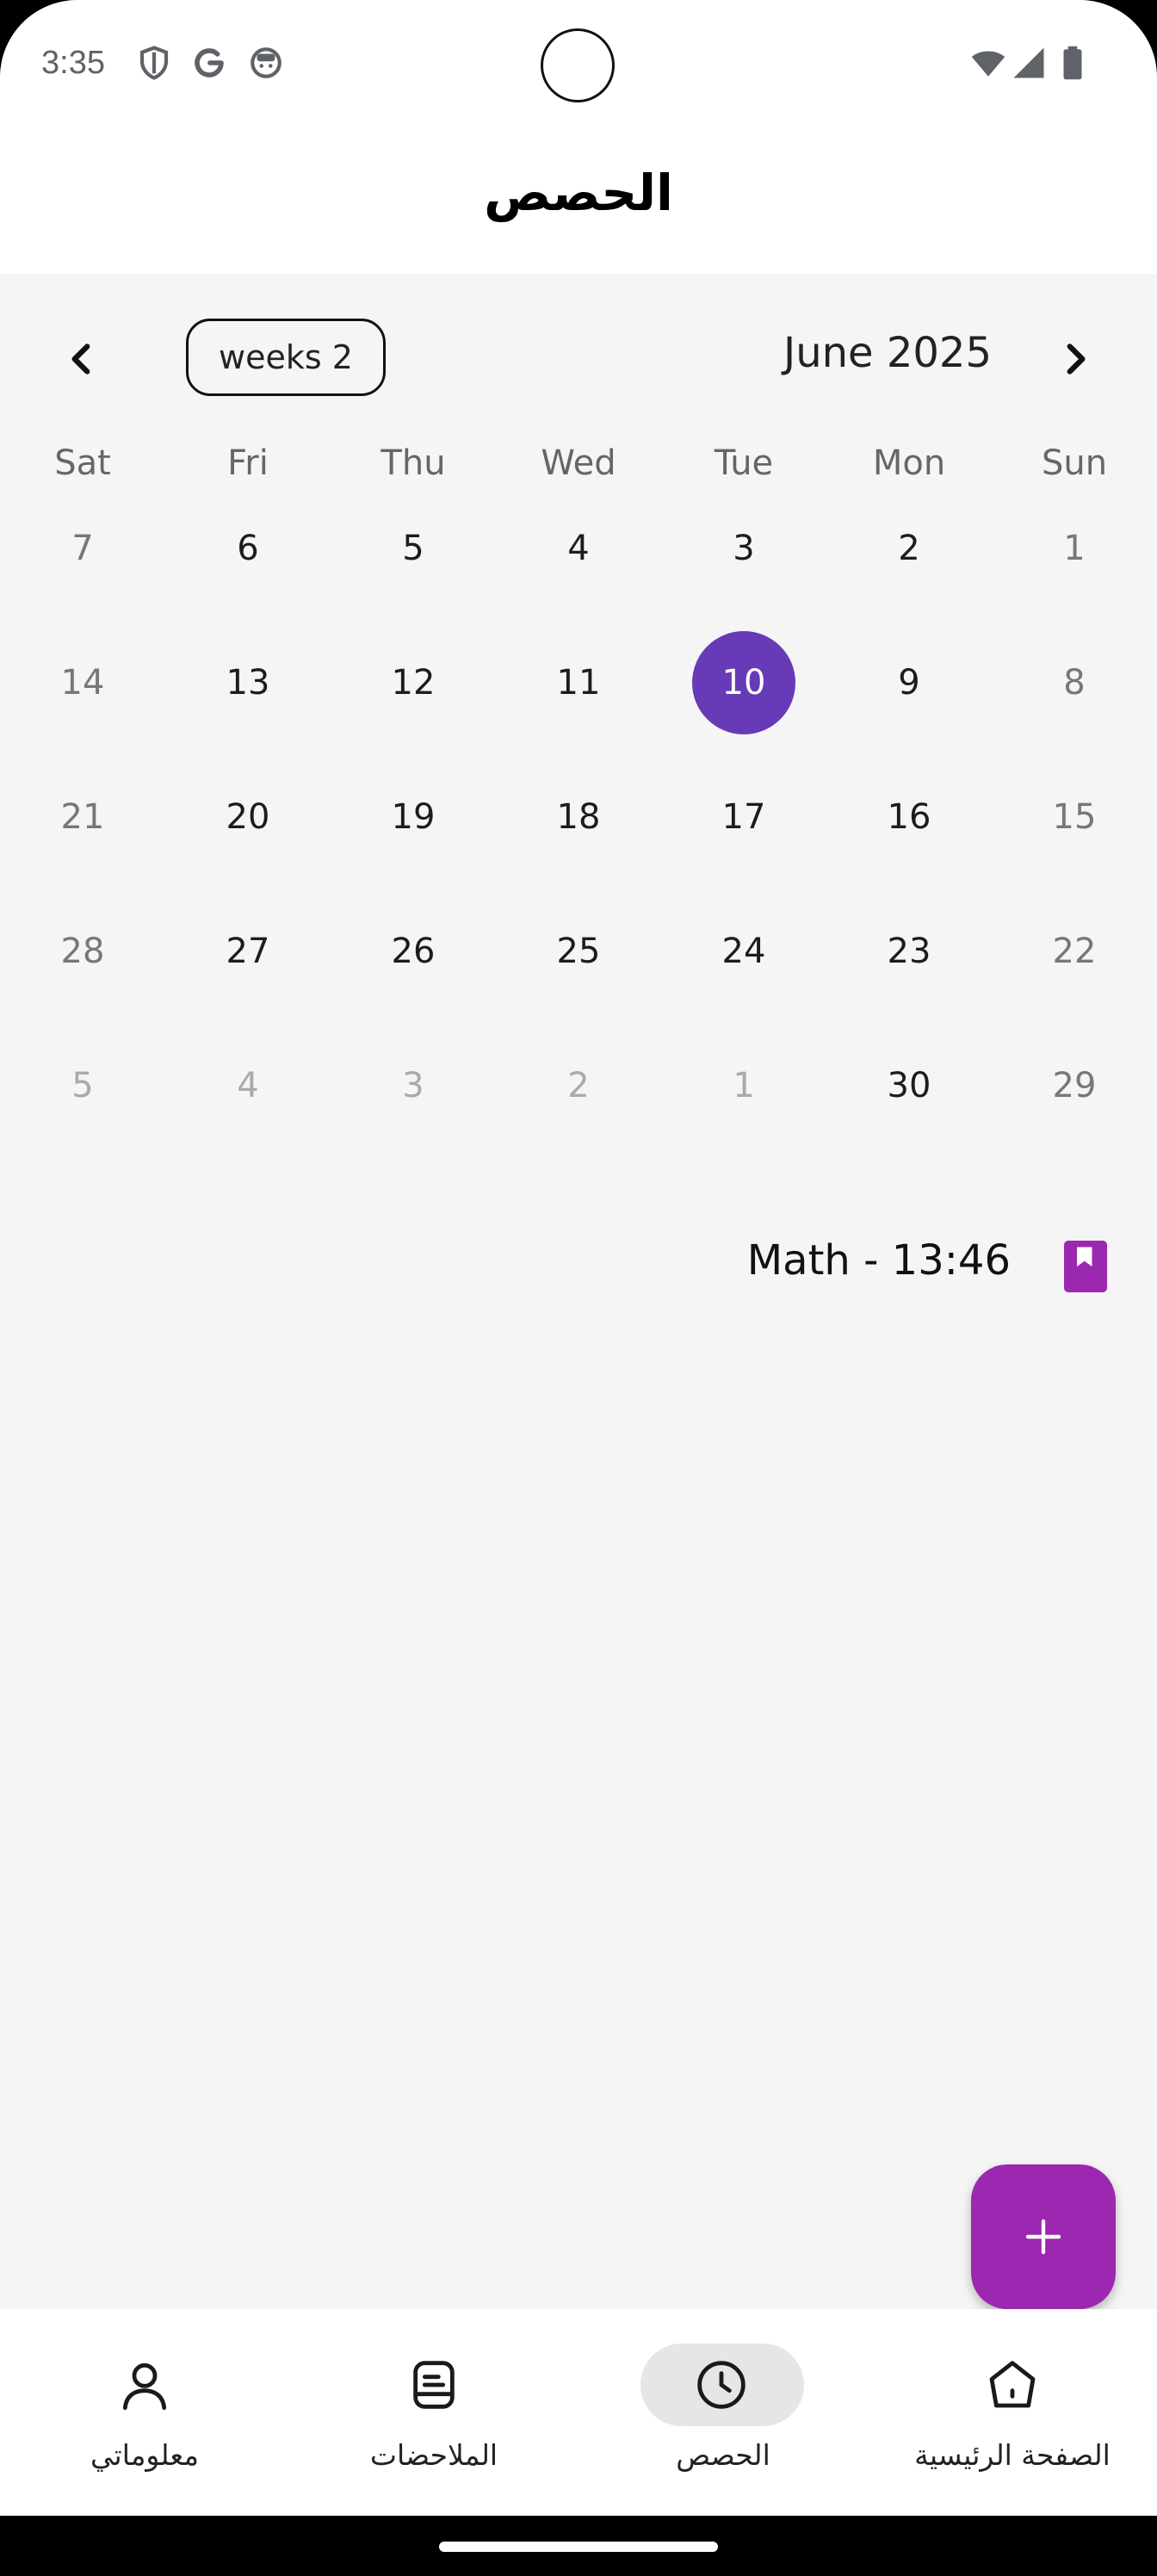  I want to click on calendar-day-outside-month: 5, so click(82, 1085).